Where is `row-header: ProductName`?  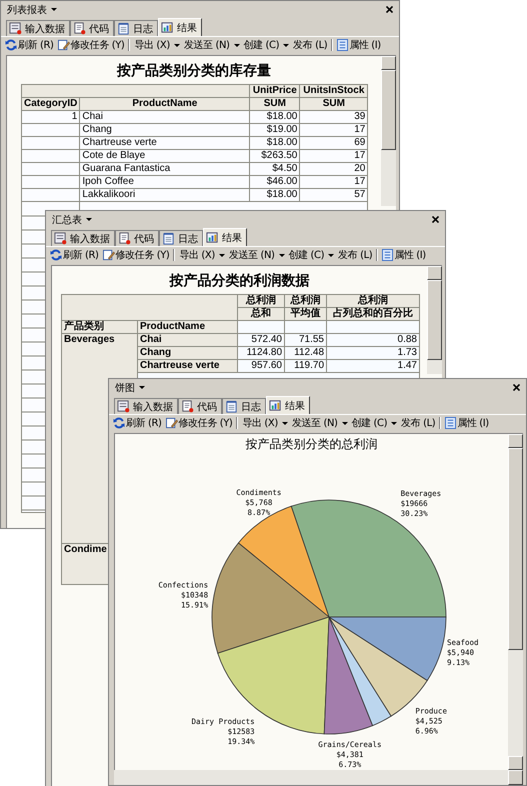
row-header: ProductName is located at coordinates (188, 327).